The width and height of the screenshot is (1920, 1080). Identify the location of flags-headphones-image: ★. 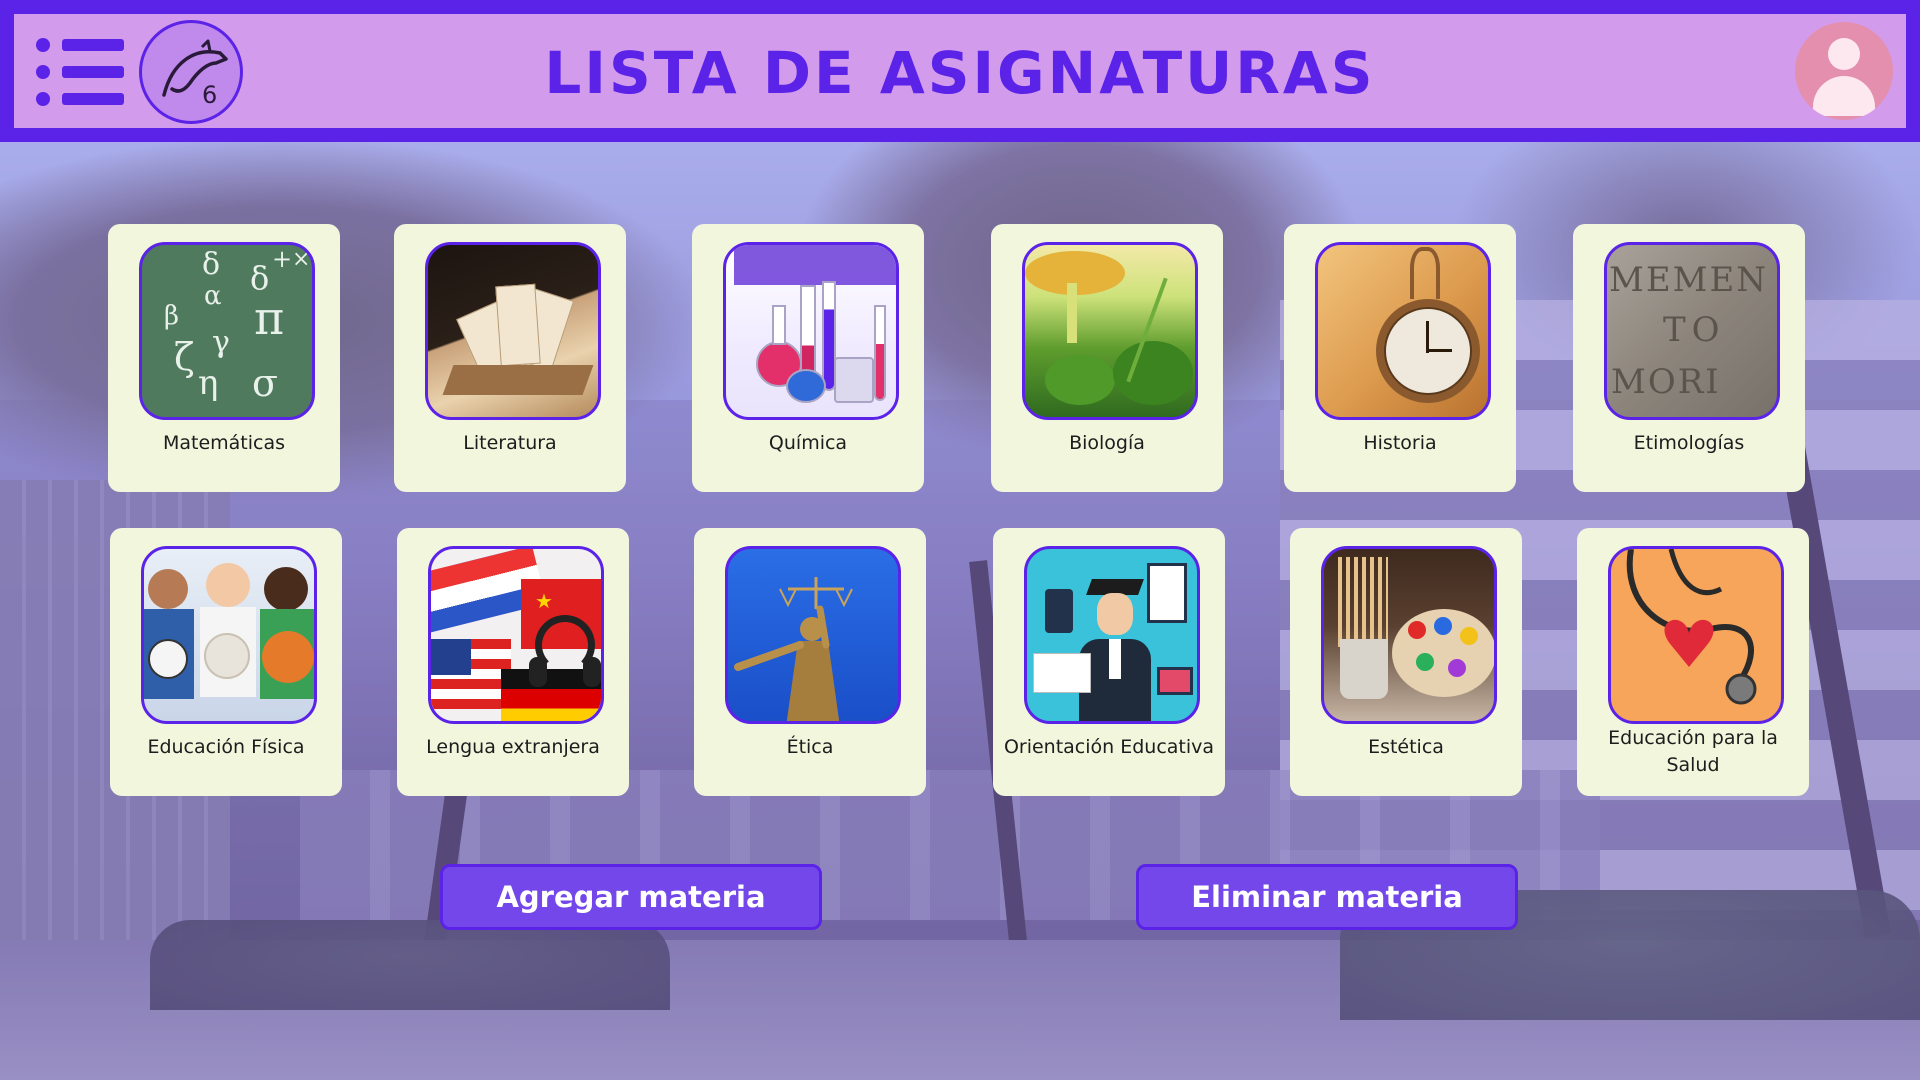
(516, 635).